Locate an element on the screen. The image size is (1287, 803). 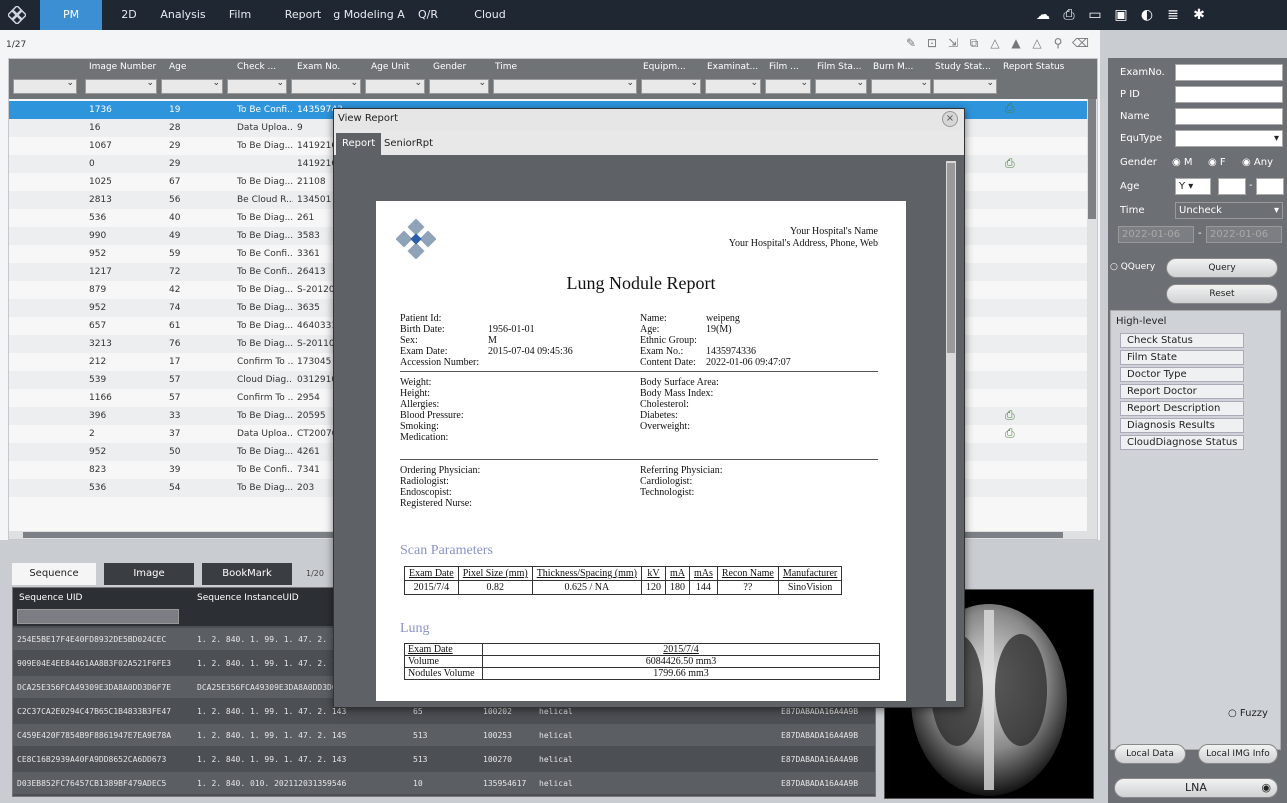
dialog-title: View Report is located at coordinates (649, 119).